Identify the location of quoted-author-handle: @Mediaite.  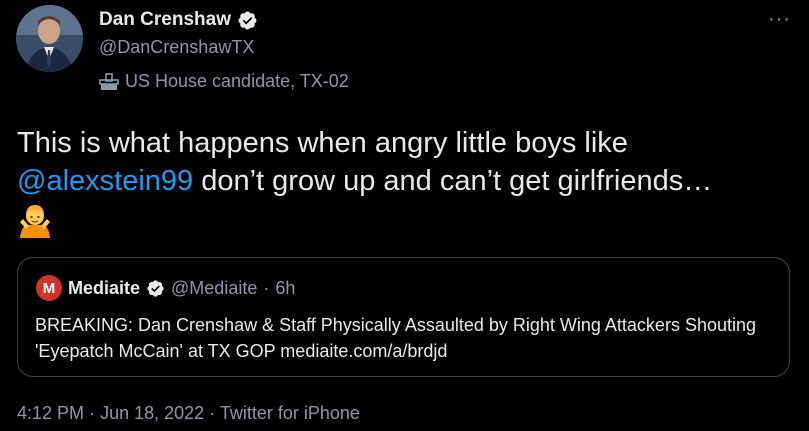
(214, 287).